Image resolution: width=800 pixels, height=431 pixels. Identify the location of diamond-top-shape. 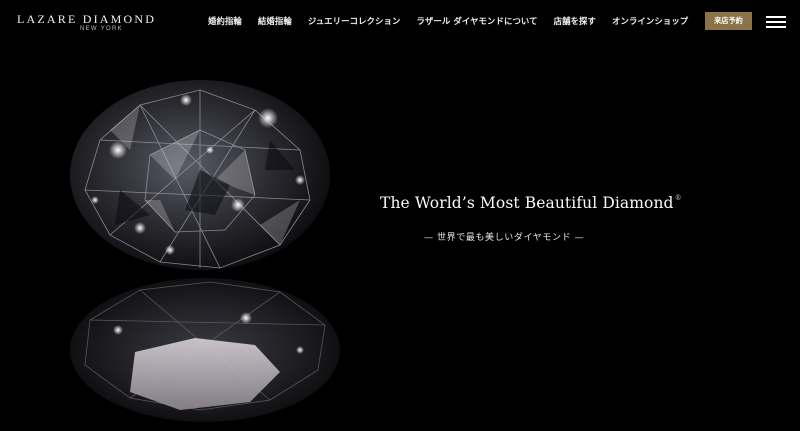
(200, 175).